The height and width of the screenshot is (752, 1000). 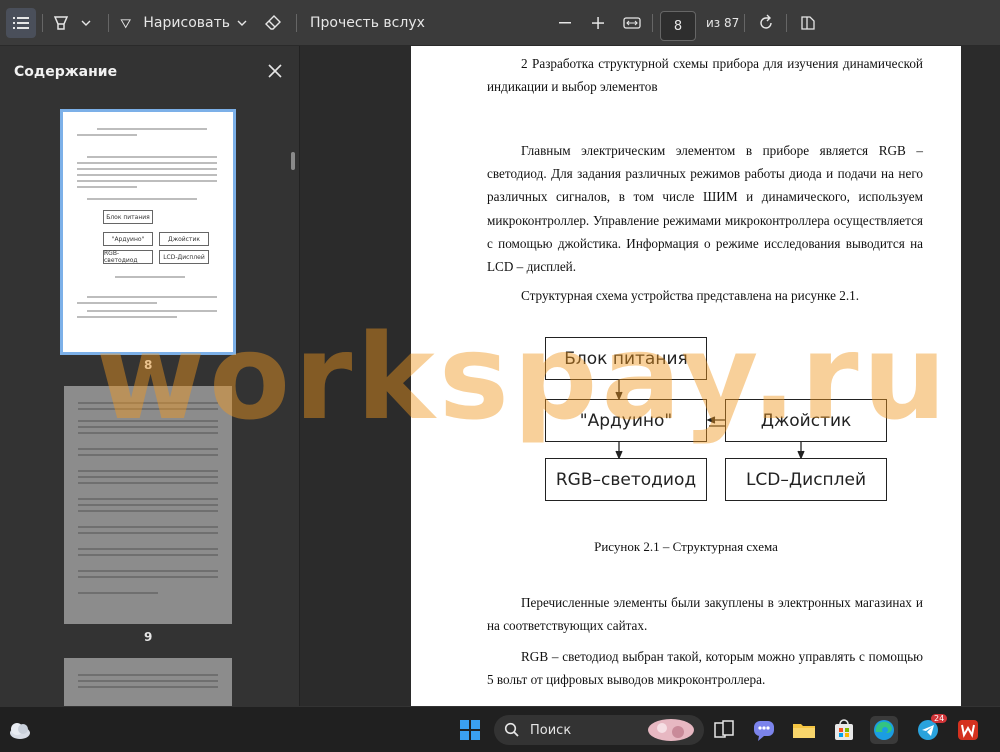 What do you see at coordinates (500, 23) in the screenshot?
I see `pdf-toolbar: Нарисовать Прочесть вслух из 87` at bounding box center [500, 23].